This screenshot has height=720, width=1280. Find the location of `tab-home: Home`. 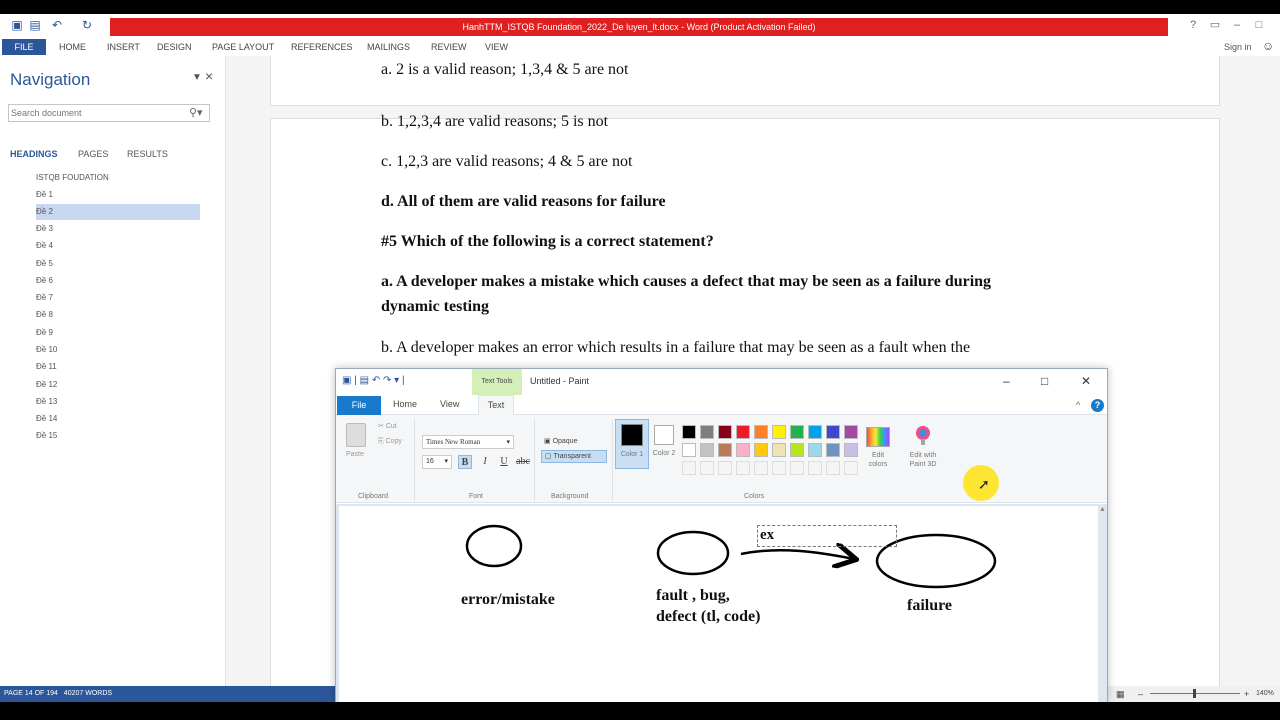

tab-home: Home is located at coordinates (405, 404).